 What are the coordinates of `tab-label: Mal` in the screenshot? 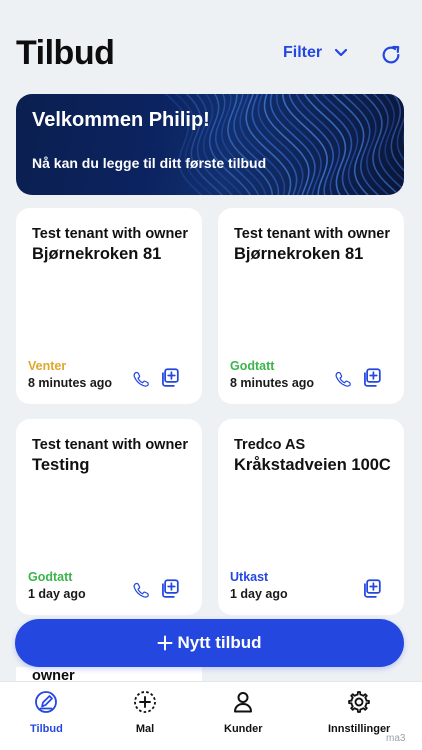 It's located at (145, 729).